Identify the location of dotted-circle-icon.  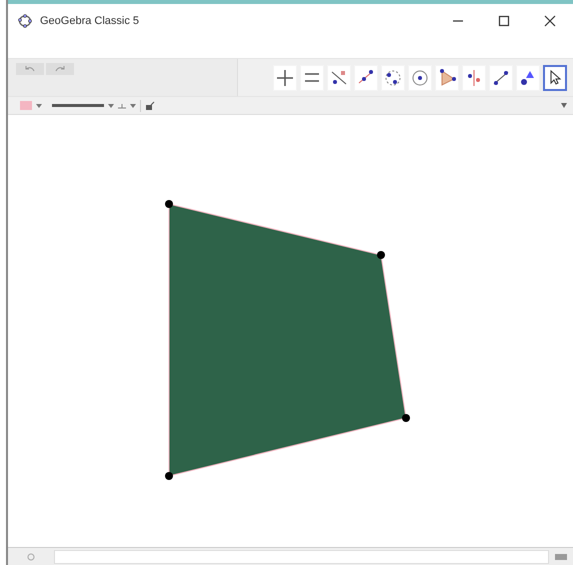
(393, 78).